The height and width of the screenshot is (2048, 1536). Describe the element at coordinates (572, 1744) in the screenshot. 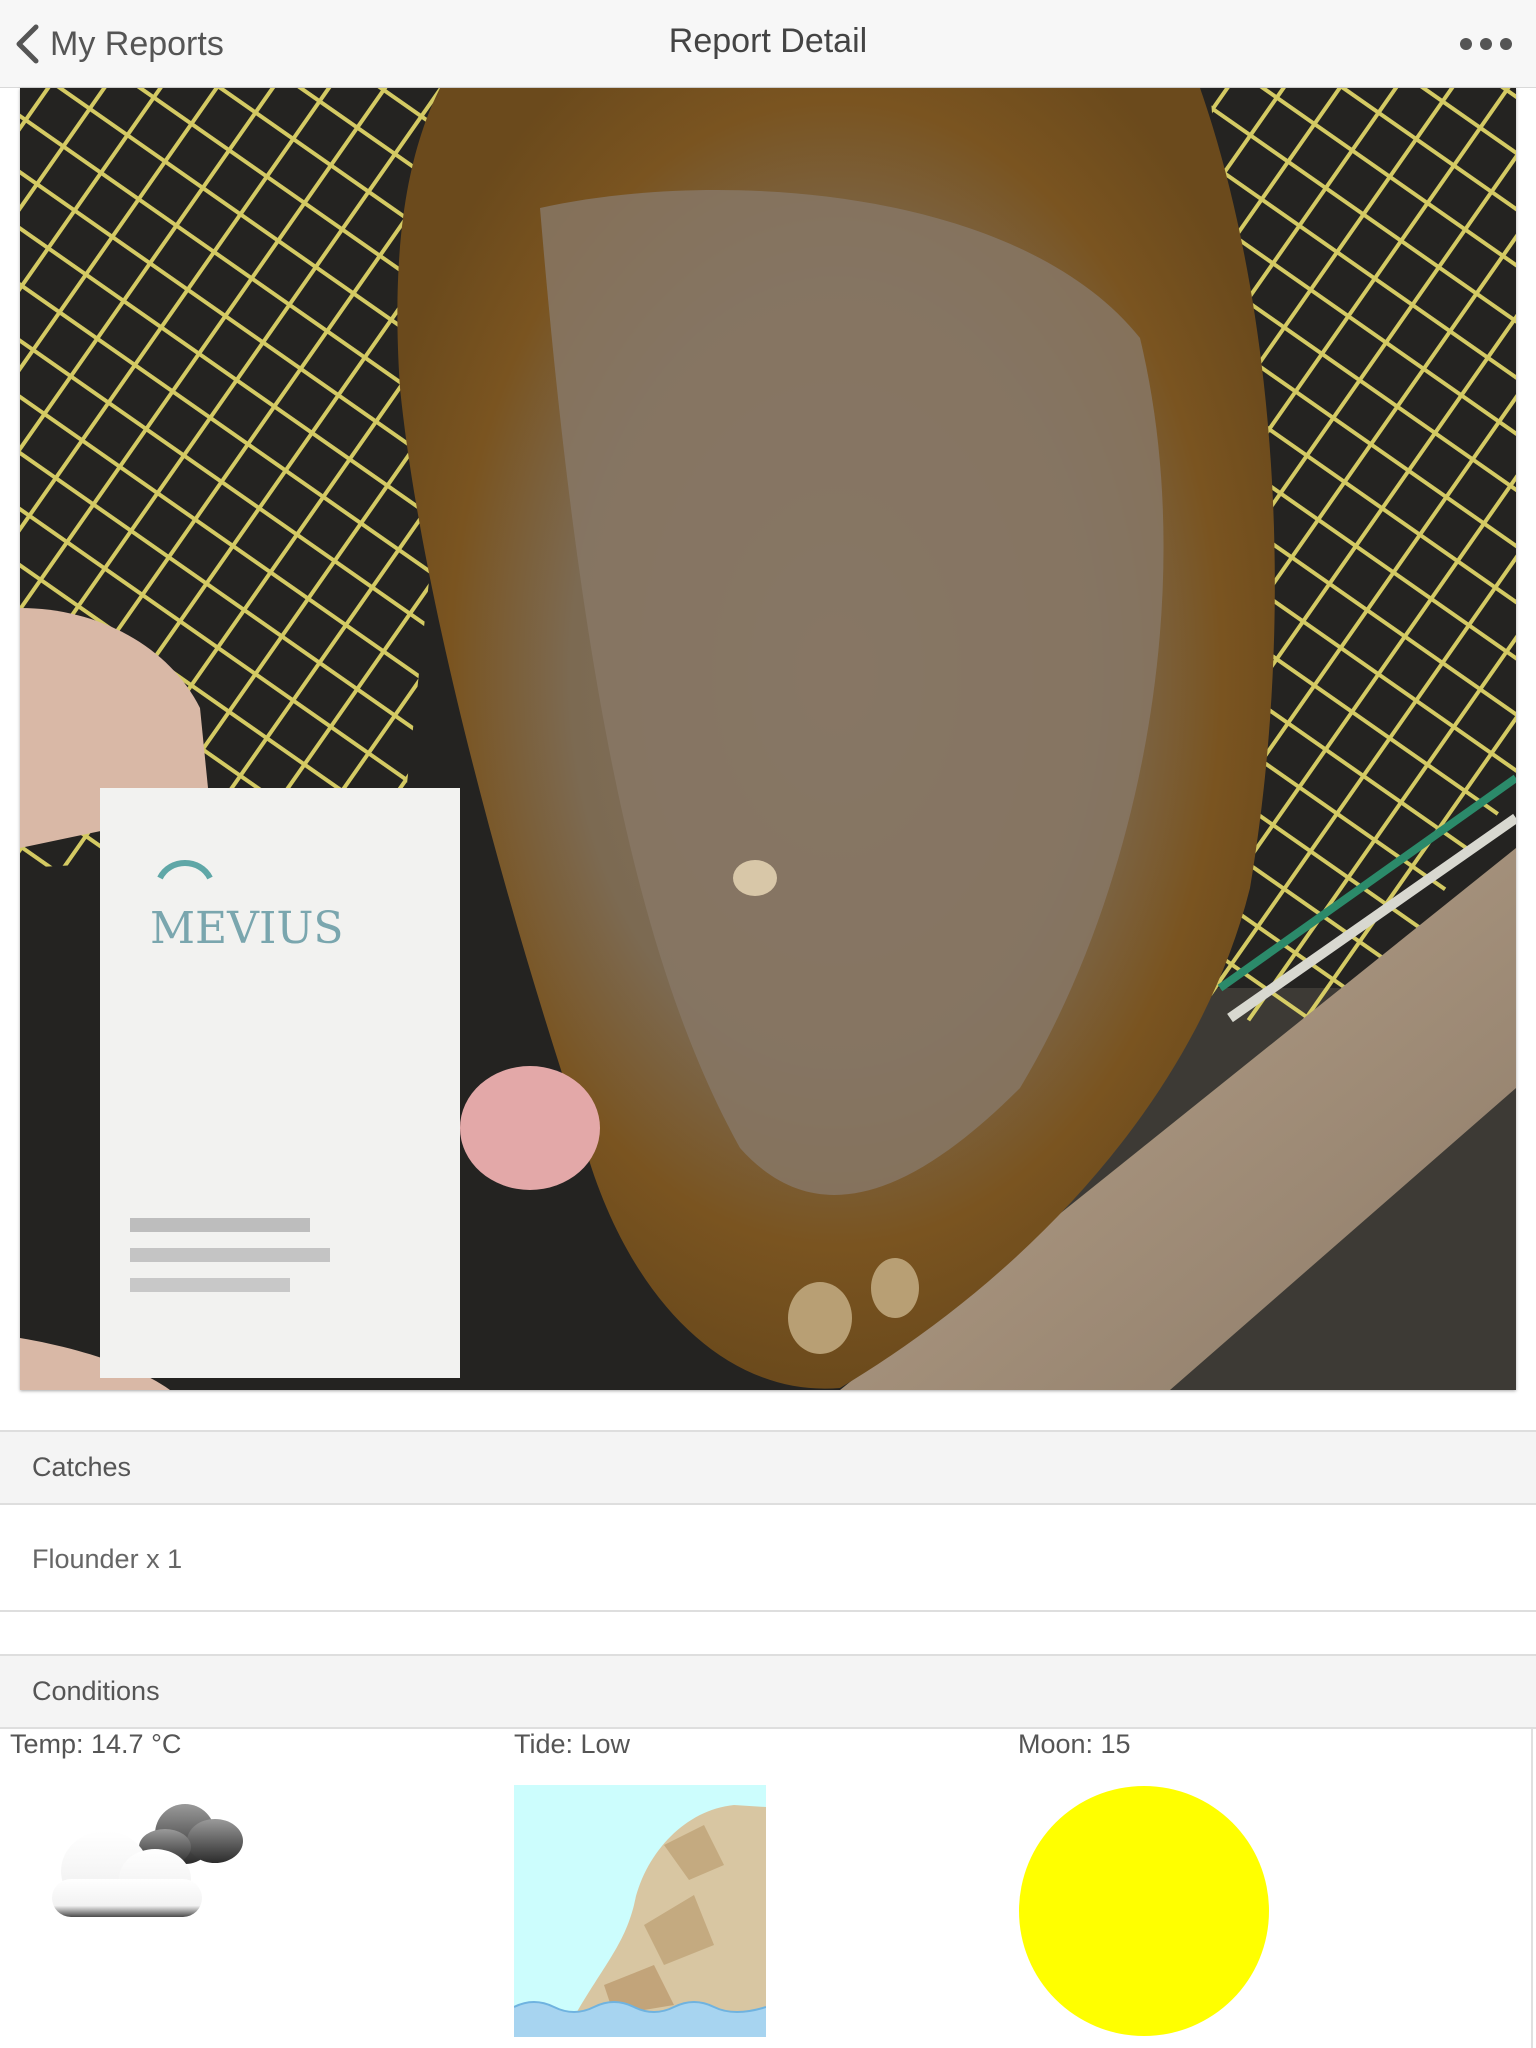

I see `tide-label: Tide: Low` at that location.